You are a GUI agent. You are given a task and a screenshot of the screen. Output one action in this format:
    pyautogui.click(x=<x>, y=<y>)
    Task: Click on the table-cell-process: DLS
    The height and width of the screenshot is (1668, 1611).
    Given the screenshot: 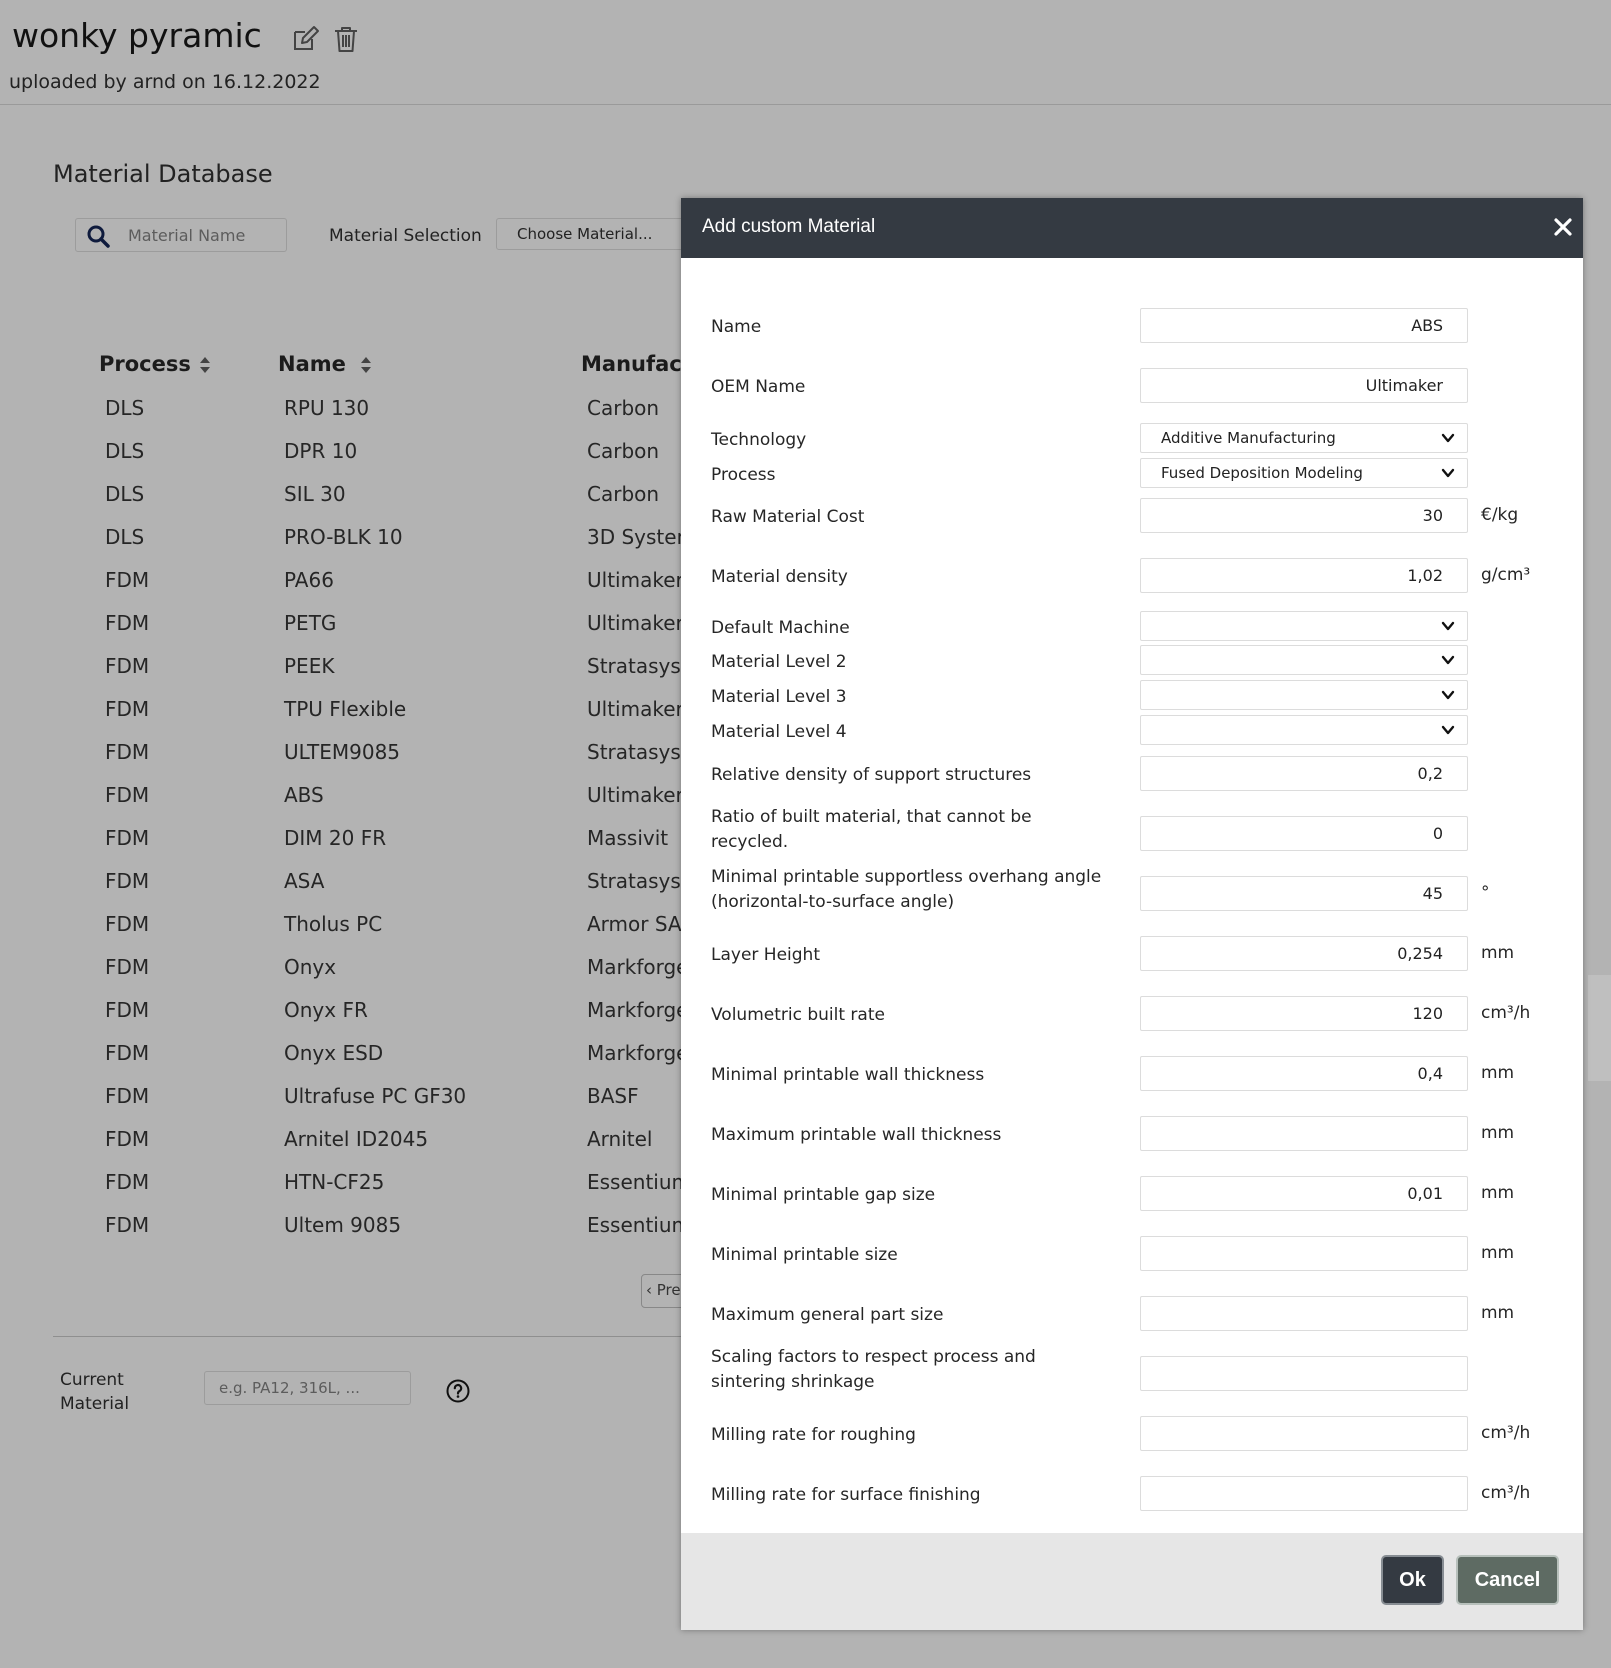 What is the action you would take?
    pyautogui.click(x=125, y=408)
    